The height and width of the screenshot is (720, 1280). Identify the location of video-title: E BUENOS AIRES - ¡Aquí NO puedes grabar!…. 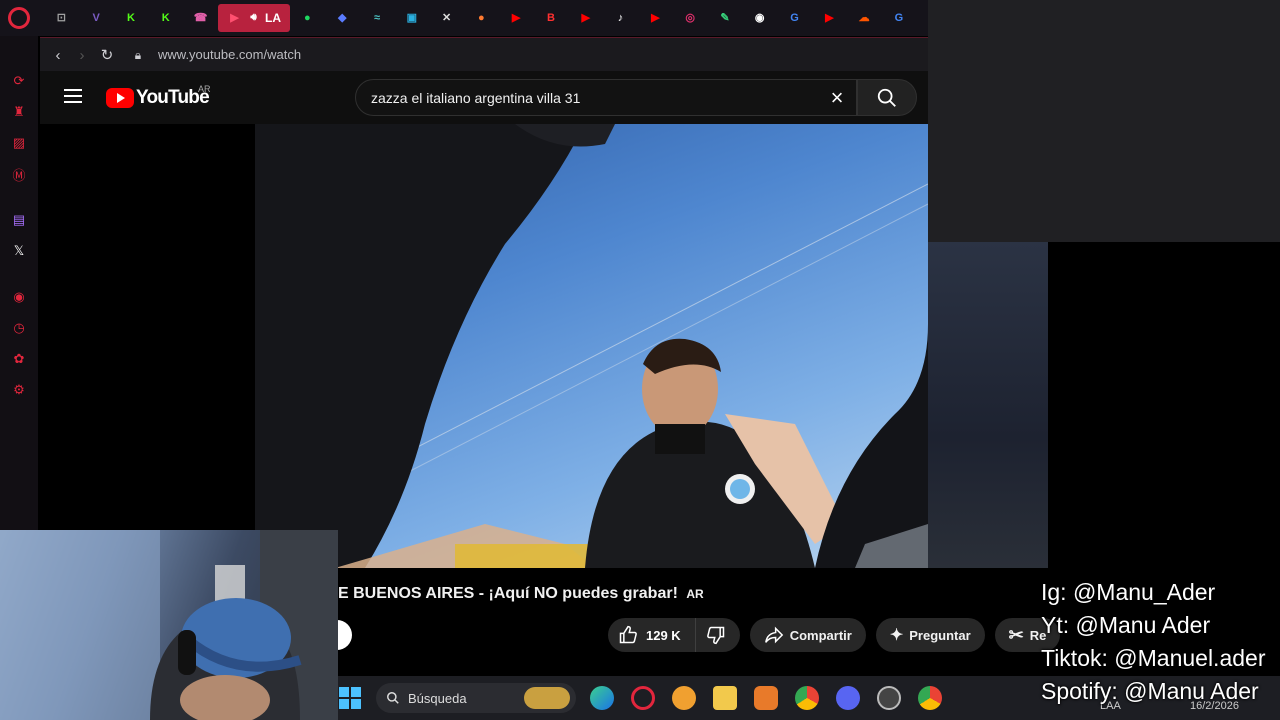
(521, 594).